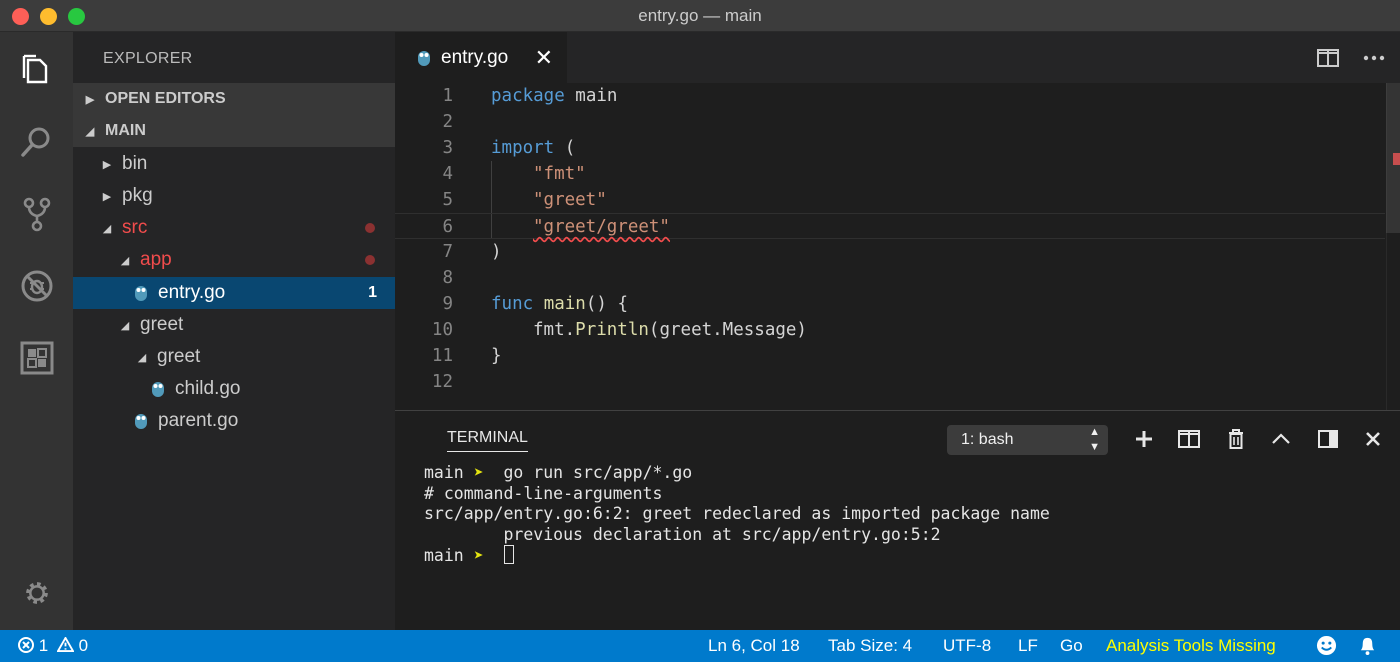 This screenshot has height=662, width=1400. Describe the element at coordinates (234, 260) in the screenshot. I see `tree-item-app: ◢ app` at that location.